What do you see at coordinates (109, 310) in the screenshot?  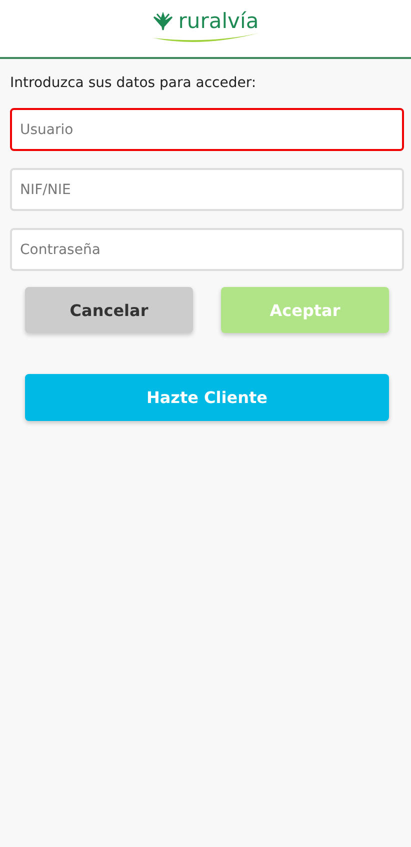 I see `cancel-button: Cancelar` at bounding box center [109, 310].